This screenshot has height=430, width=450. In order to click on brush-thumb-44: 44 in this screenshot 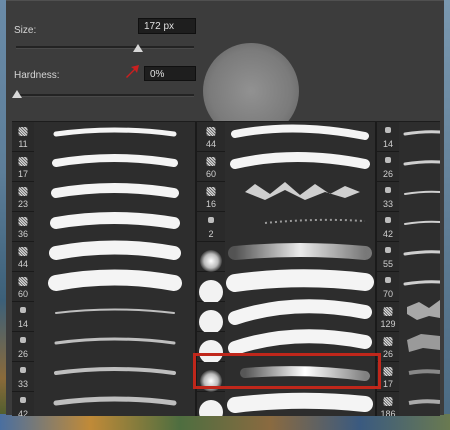, I will do `click(23, 257)`.